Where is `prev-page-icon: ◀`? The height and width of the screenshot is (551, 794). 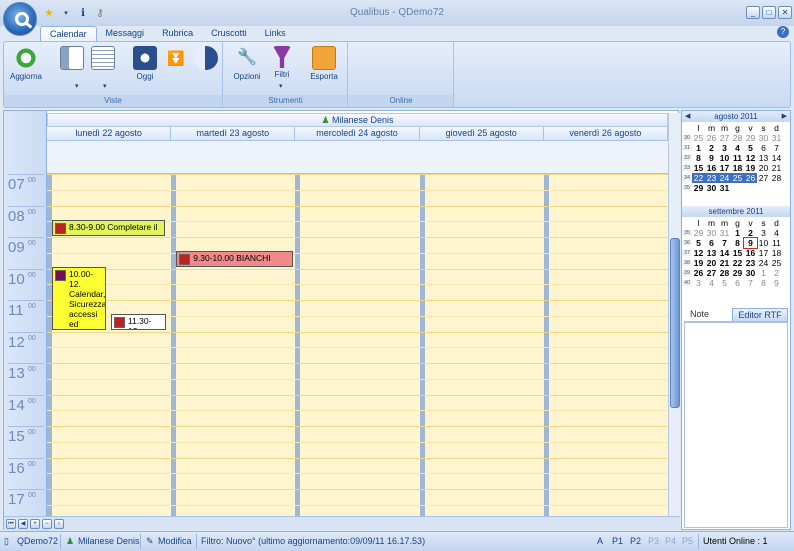
prev-page-icon: ◀ is located at coordinates (23, 524).